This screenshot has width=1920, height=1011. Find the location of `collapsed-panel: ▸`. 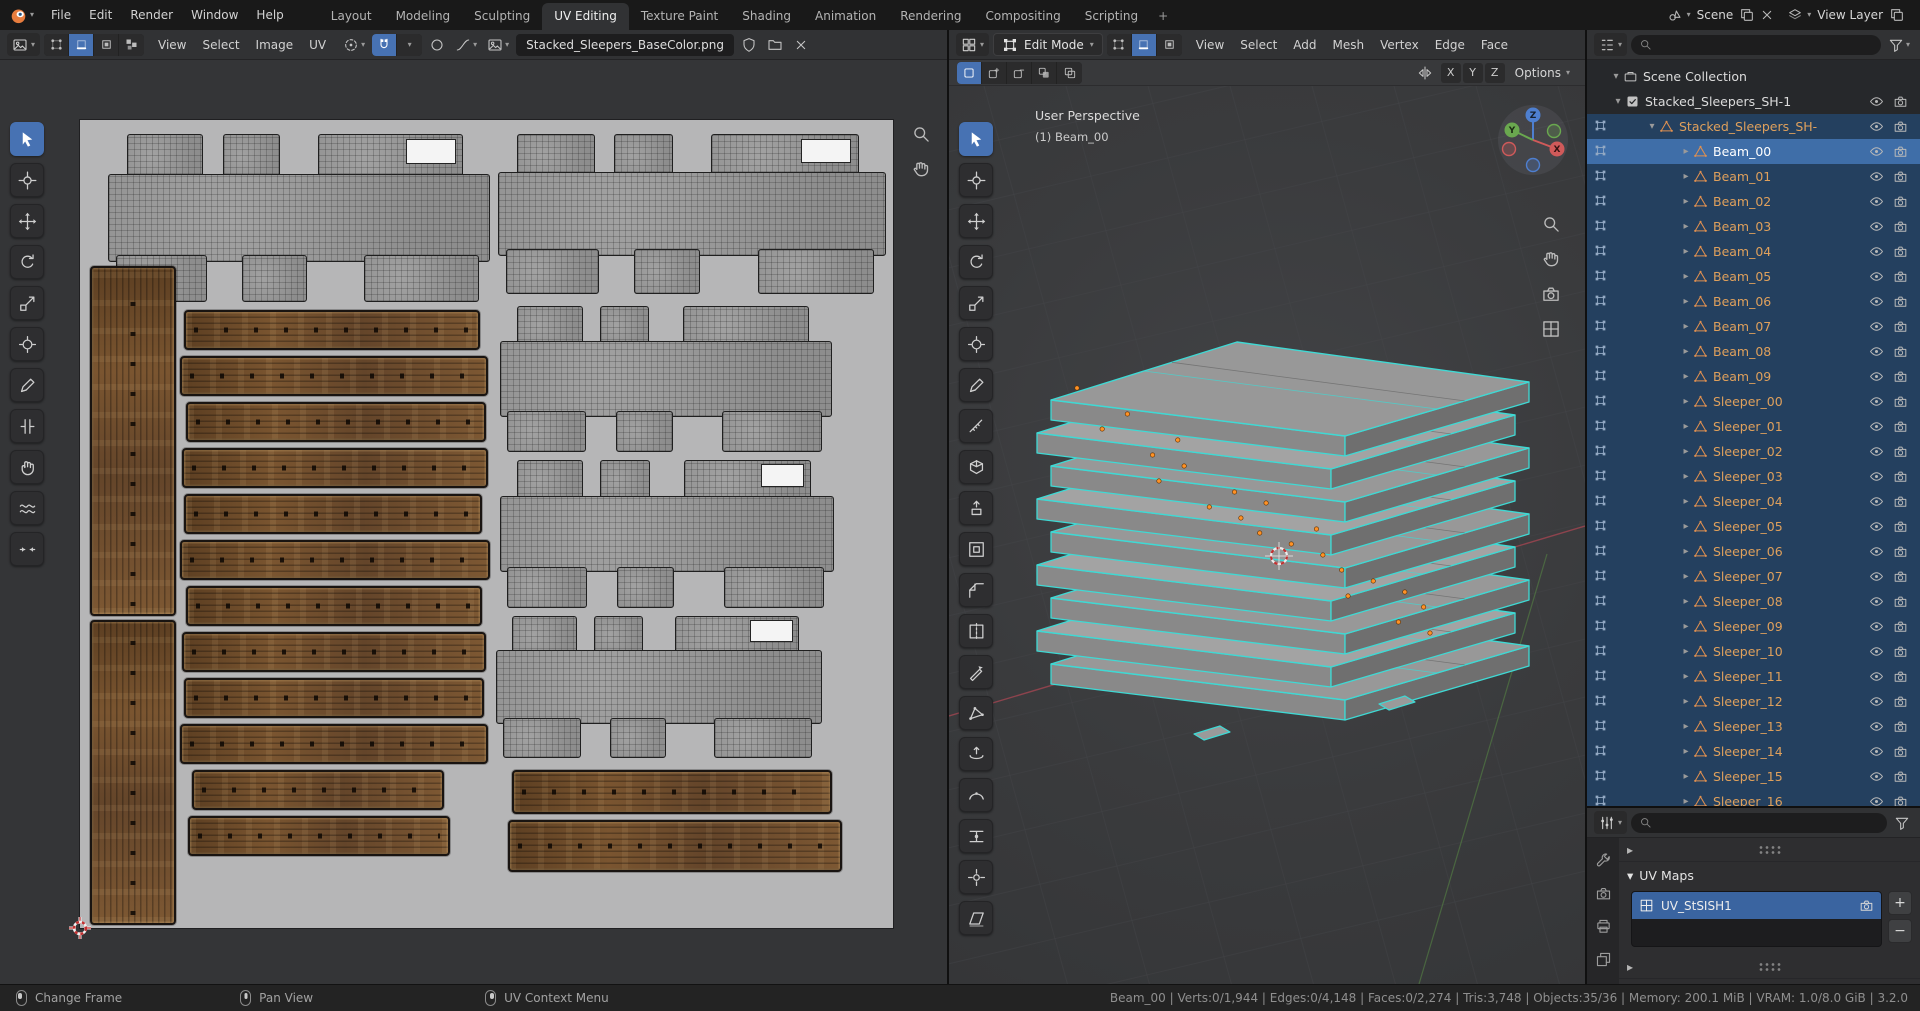

collapsed-panel: ▸ is located at coordinates (1769, 850).